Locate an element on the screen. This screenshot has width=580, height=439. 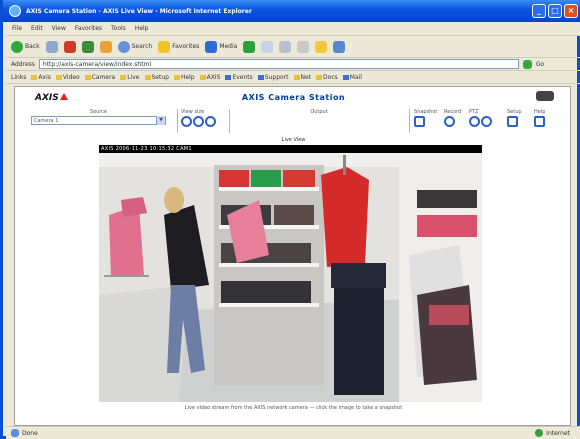
link-item: Camera is located at coordinates (99, 77).